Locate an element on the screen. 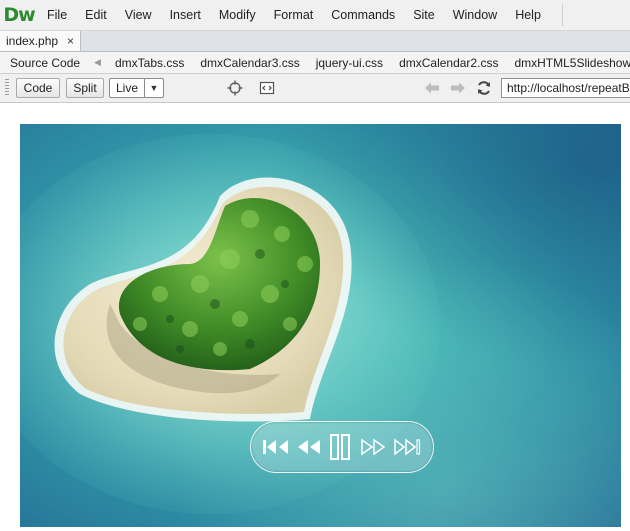 The image size is (630, 531). related-file-link: dmxHTML5Slideshow.css is located at coordinates (568, 63).